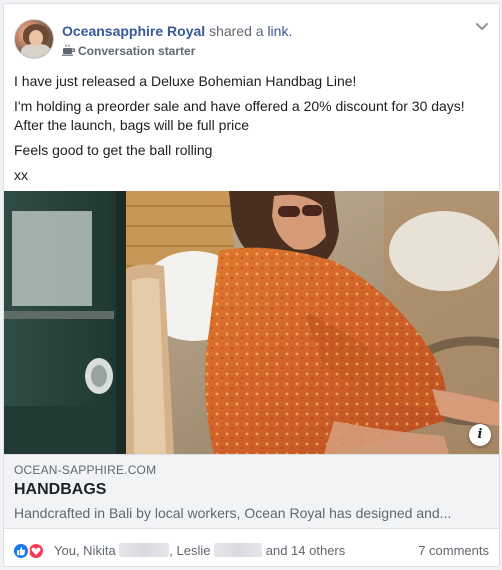 This screenshot has height=570, width=502. I want to click on like-icon, so click(21, 551).